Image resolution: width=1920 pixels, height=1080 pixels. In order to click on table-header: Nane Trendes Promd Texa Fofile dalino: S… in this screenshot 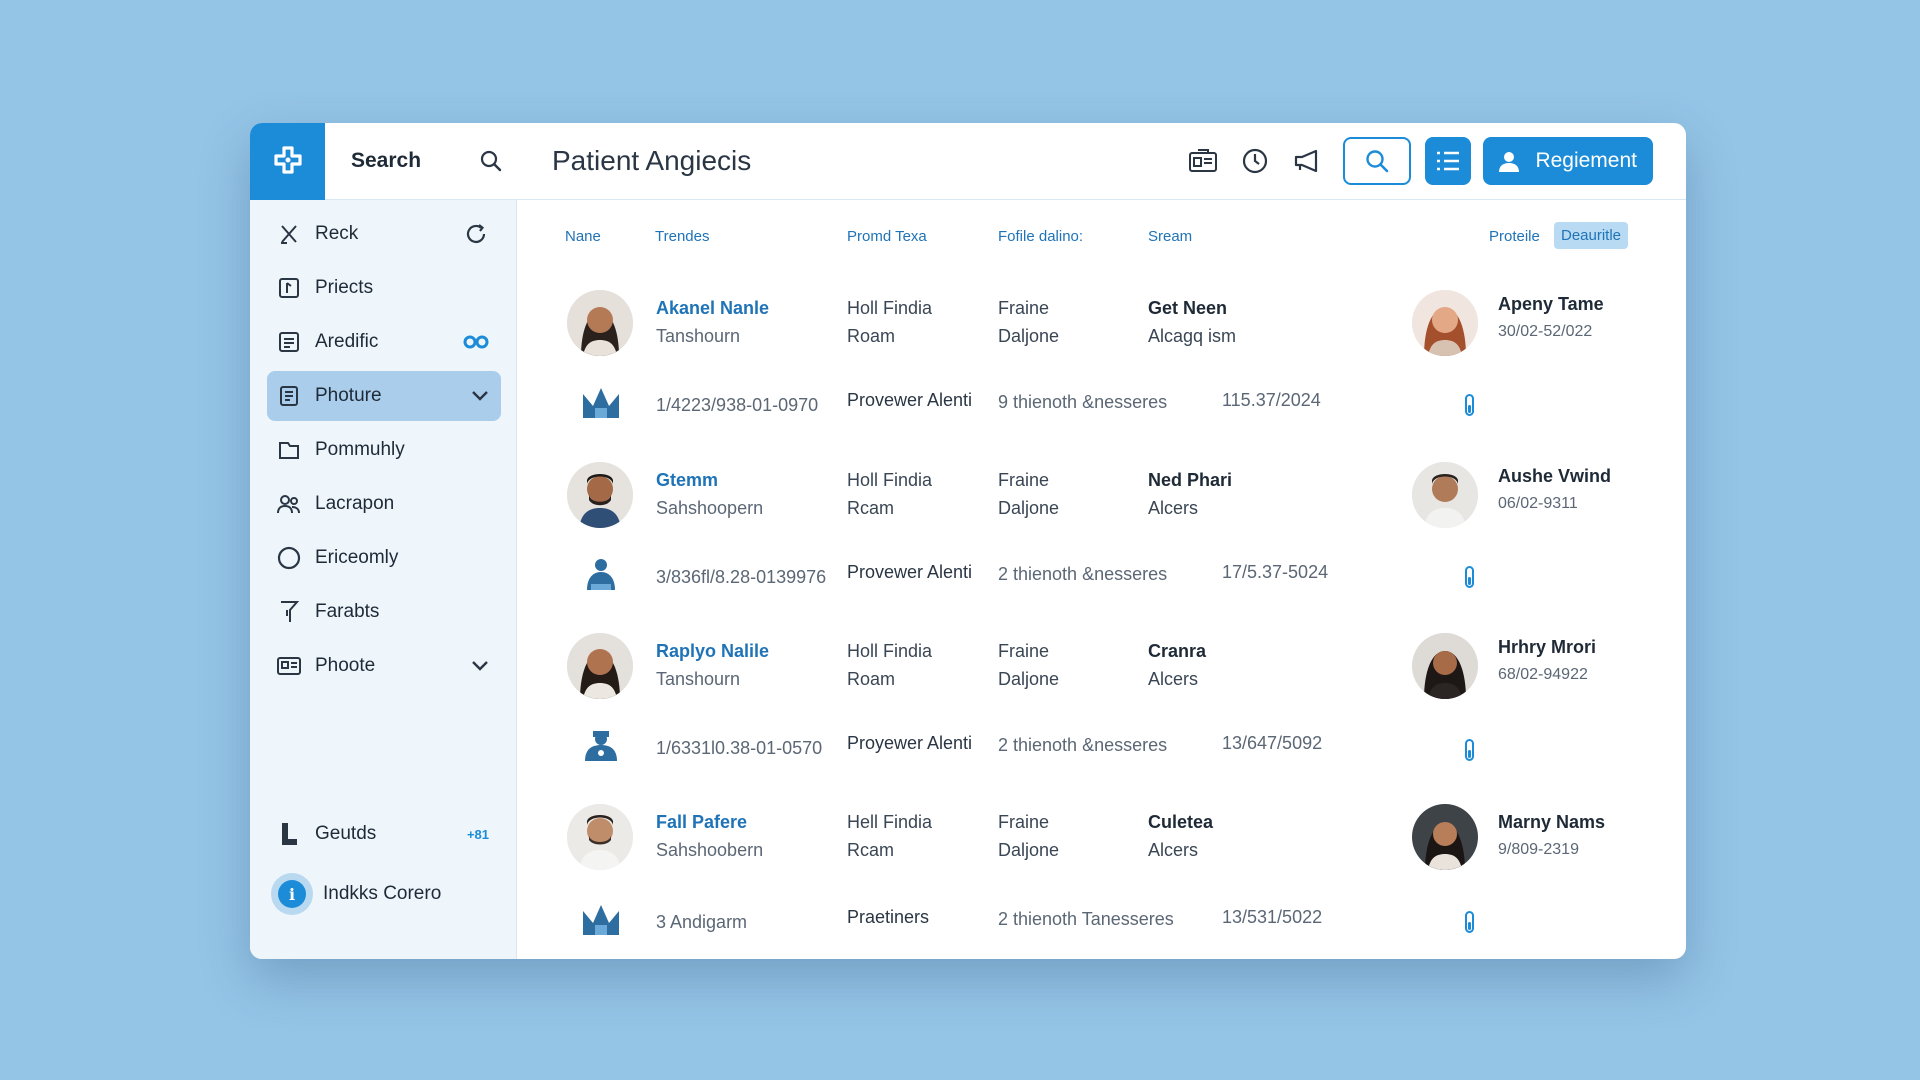, I will do `click(1101, 236)`.